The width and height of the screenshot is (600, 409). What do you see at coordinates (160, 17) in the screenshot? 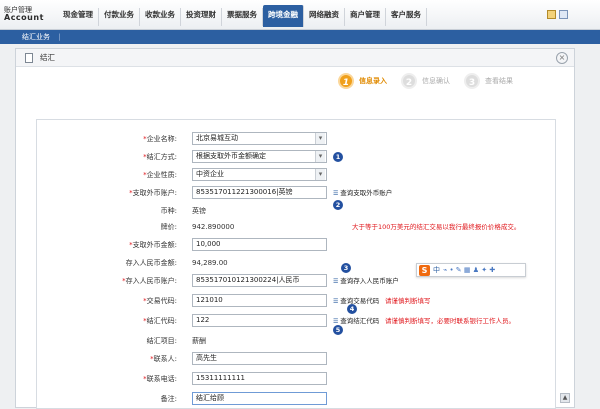
I see `menu-collection: 收款业务` at bounding box center [160, 17].